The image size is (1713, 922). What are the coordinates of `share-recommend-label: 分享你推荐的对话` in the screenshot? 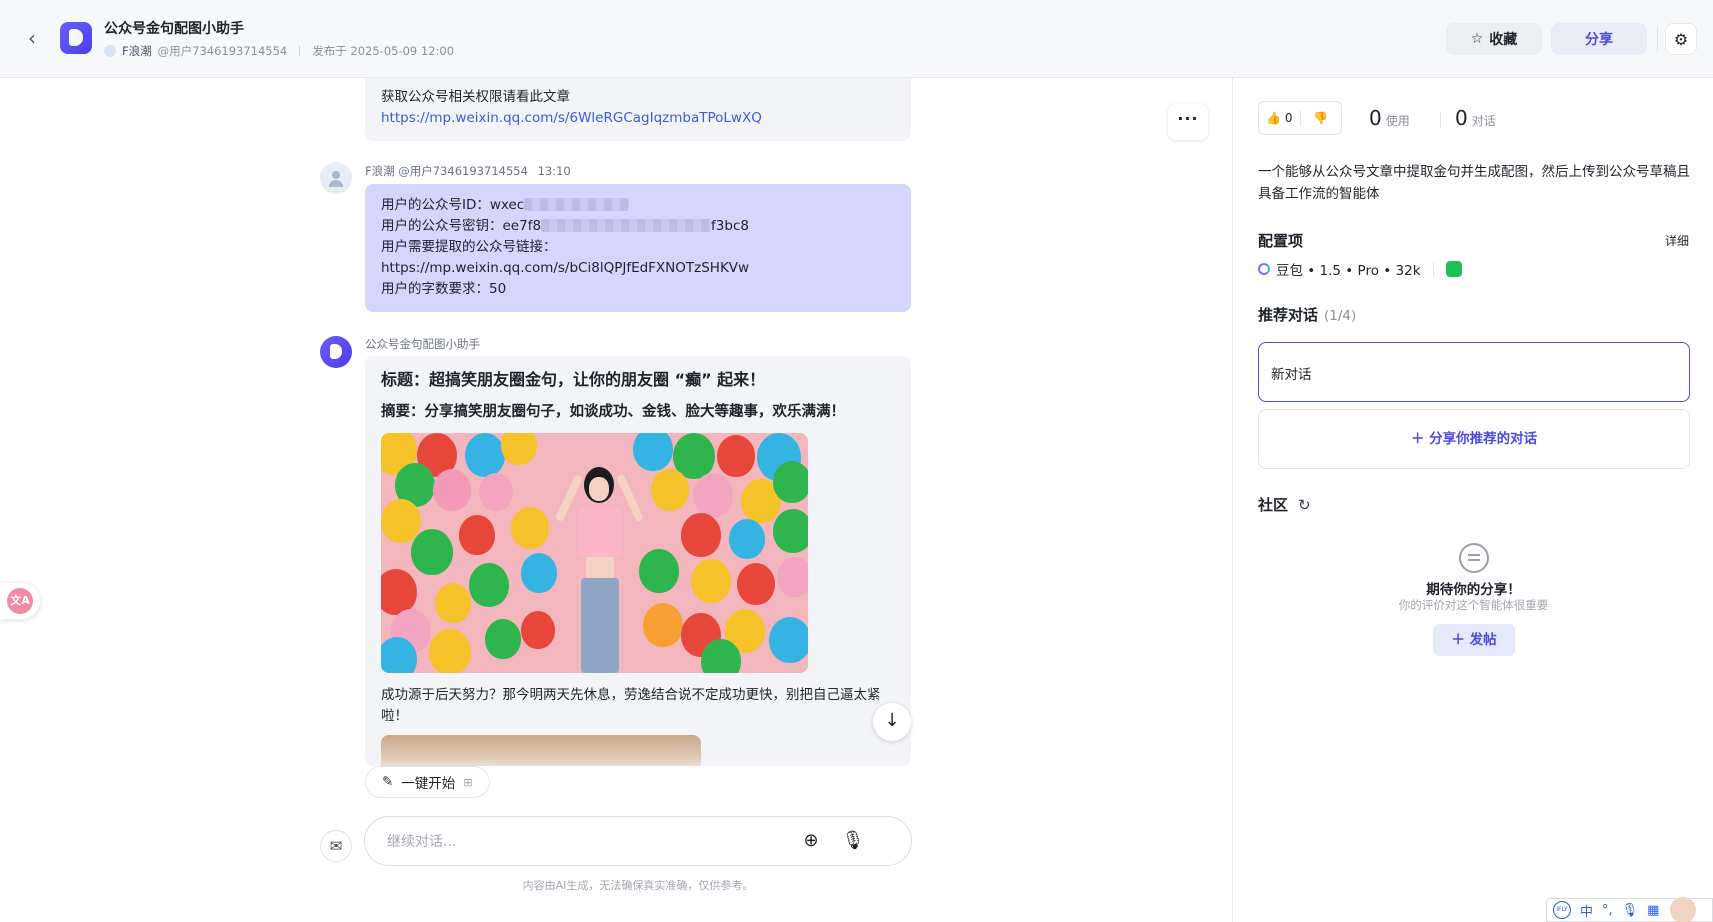 It's located at (1483, 439).